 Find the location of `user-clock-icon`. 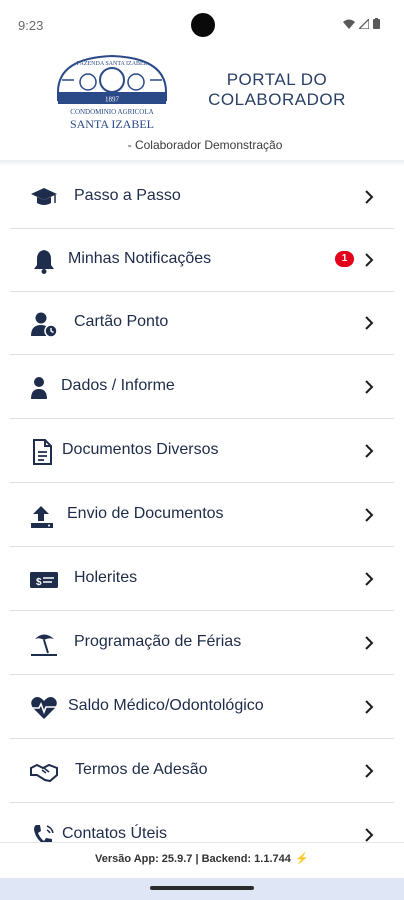

user-clock-icon is located at coordinates (44, 325).